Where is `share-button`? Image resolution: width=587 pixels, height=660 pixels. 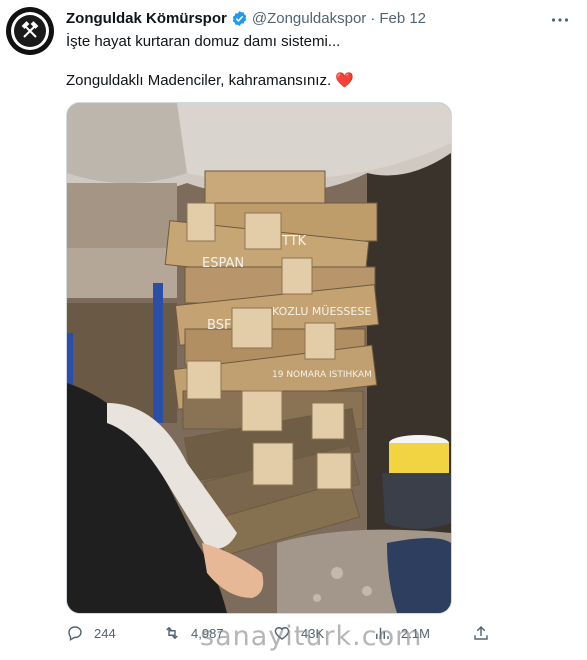
share-button is located at coordinates (486, 633).